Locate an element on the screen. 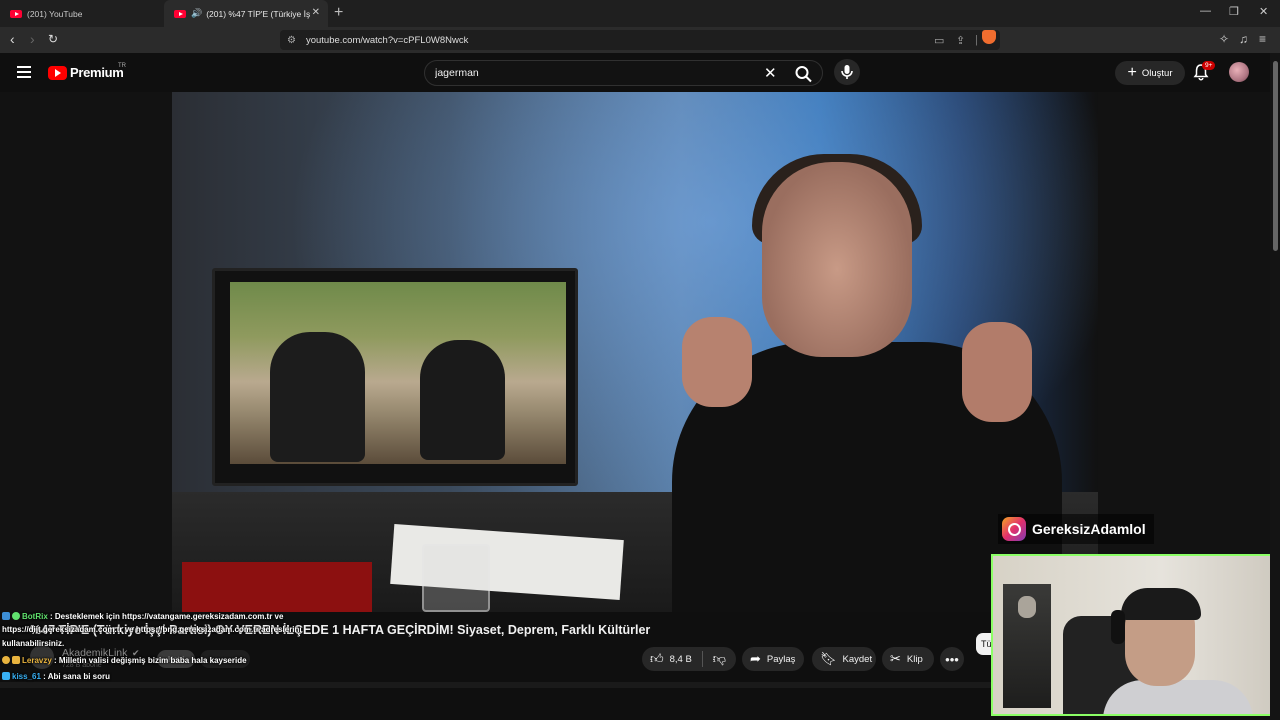 This screenshot has width=1280, height=720. streamer-hair is located at coordinates (1161, 604).